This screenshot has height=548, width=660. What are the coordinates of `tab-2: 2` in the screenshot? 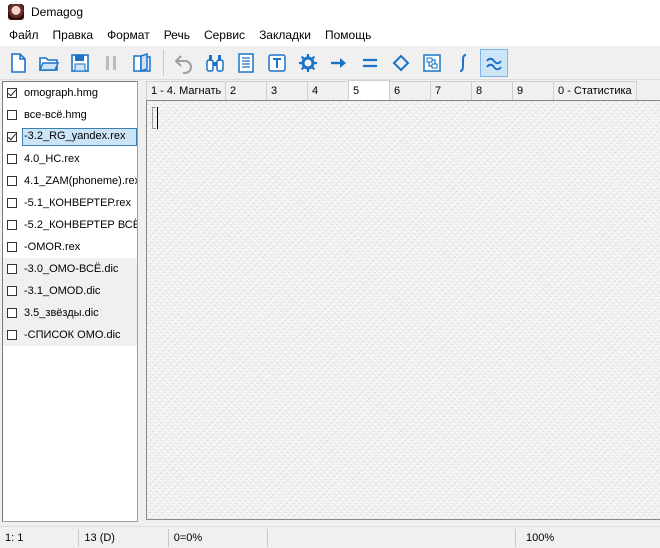 It's located at (246, 90).